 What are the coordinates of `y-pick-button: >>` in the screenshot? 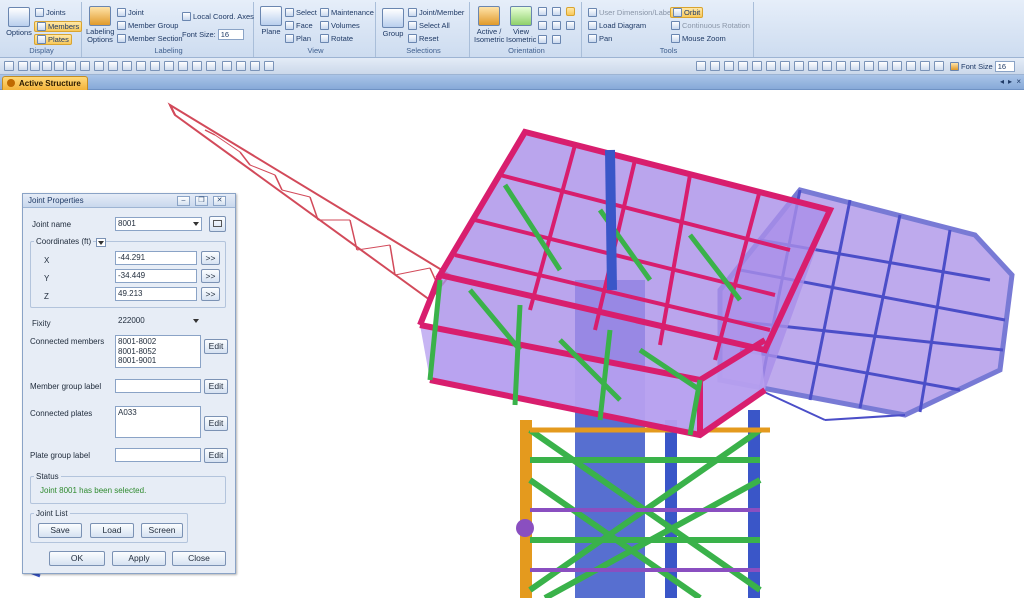 It's located at (210, 276).